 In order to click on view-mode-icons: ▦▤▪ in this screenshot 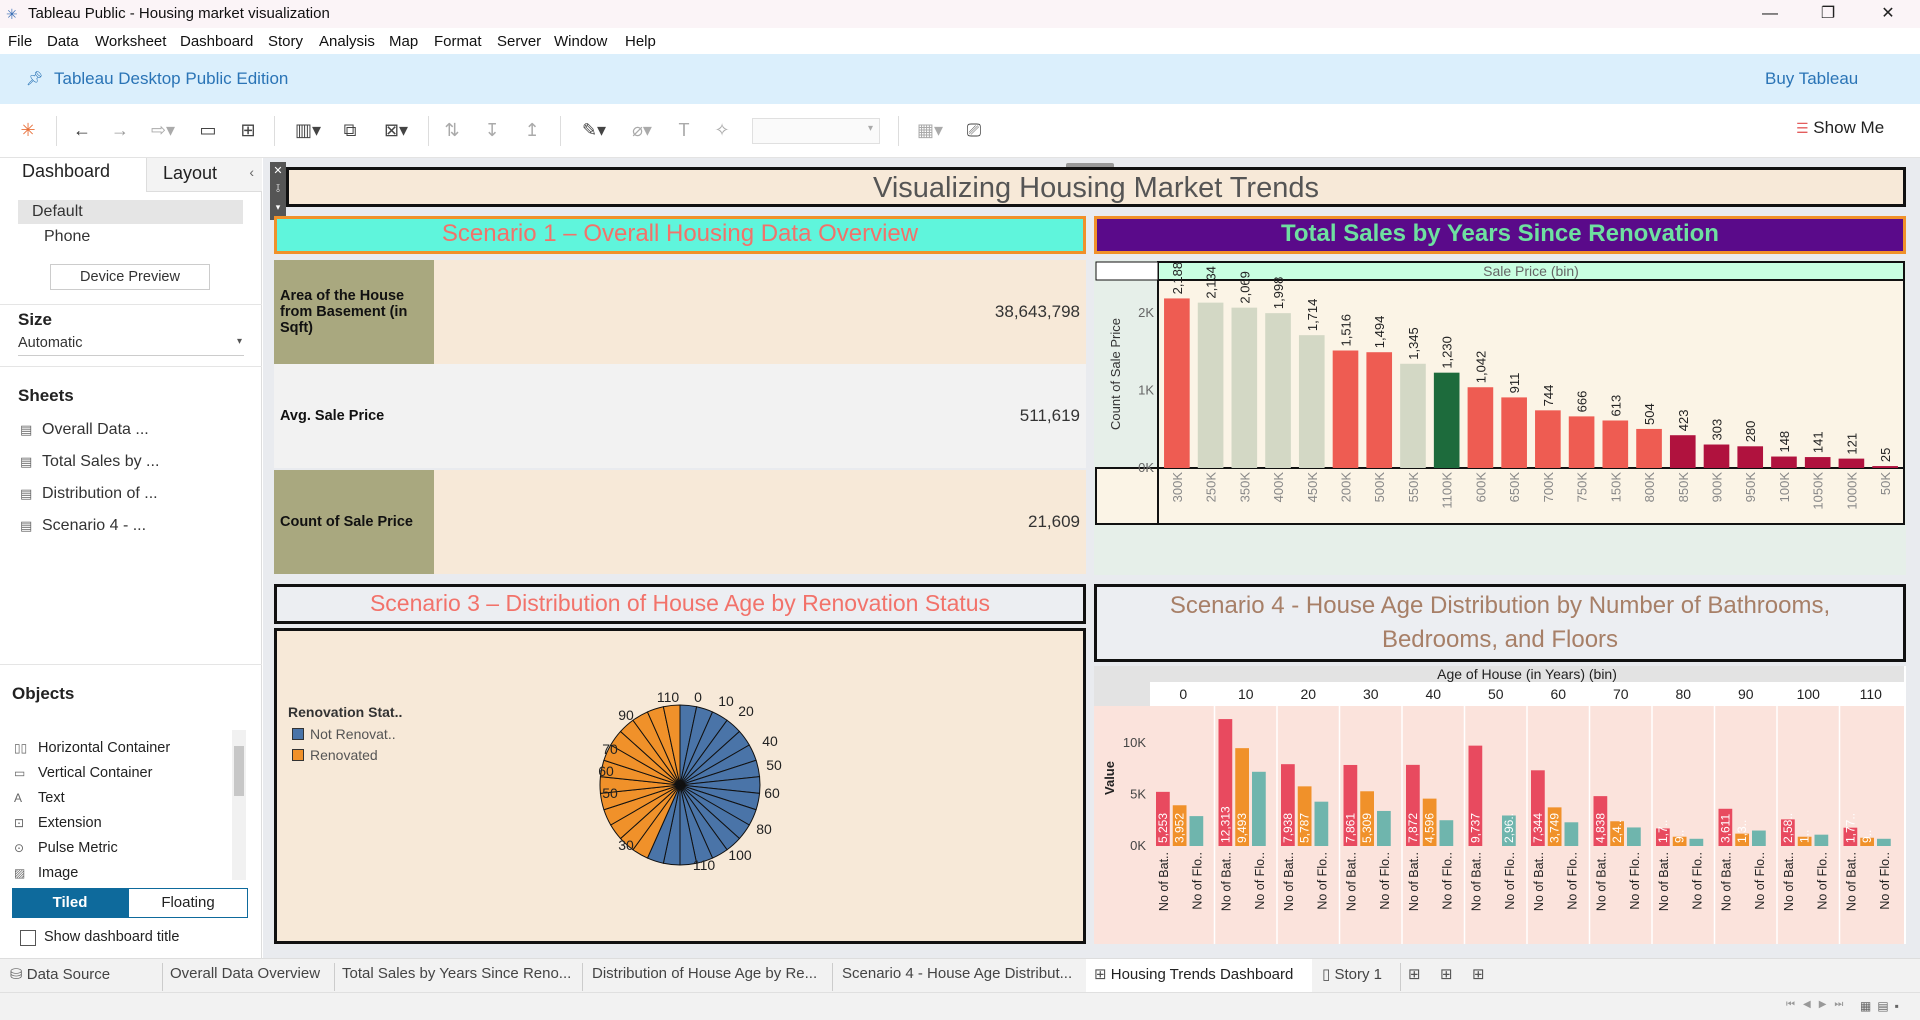, I will do `click(1882, 1006)`.